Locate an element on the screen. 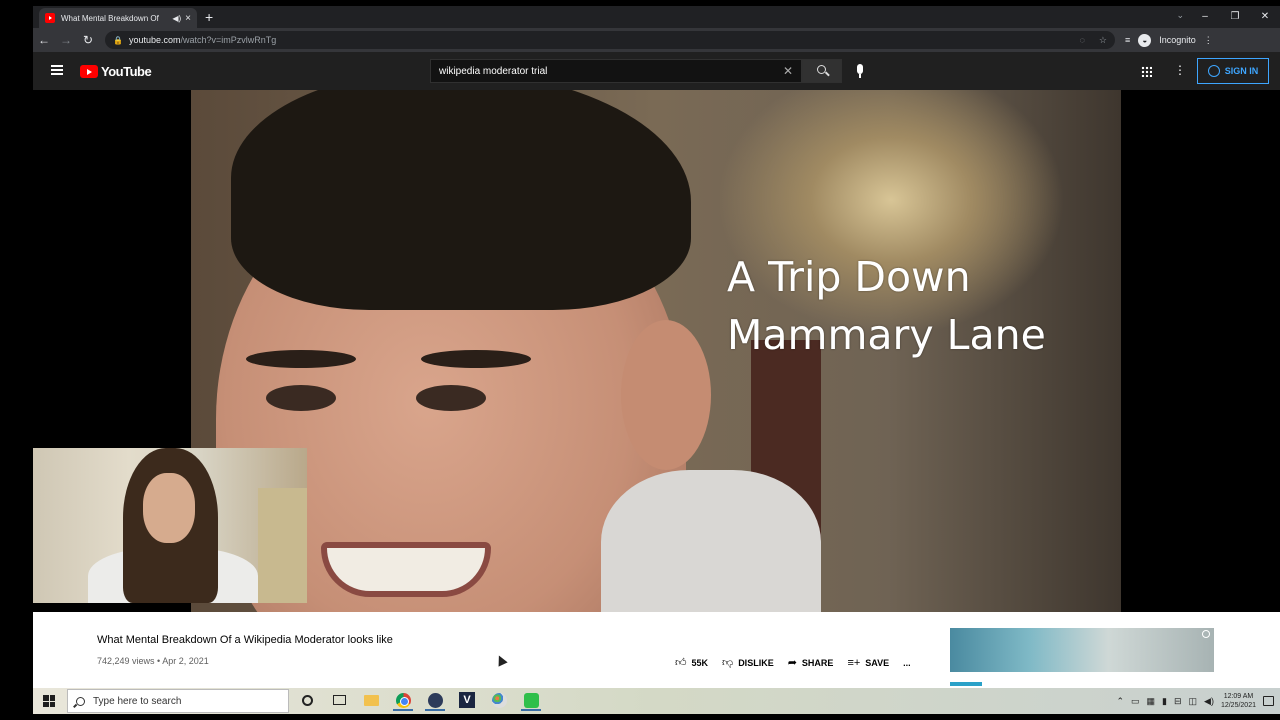  thumbs-down-icon: 👎︎ is located at coordinates (728, 663).